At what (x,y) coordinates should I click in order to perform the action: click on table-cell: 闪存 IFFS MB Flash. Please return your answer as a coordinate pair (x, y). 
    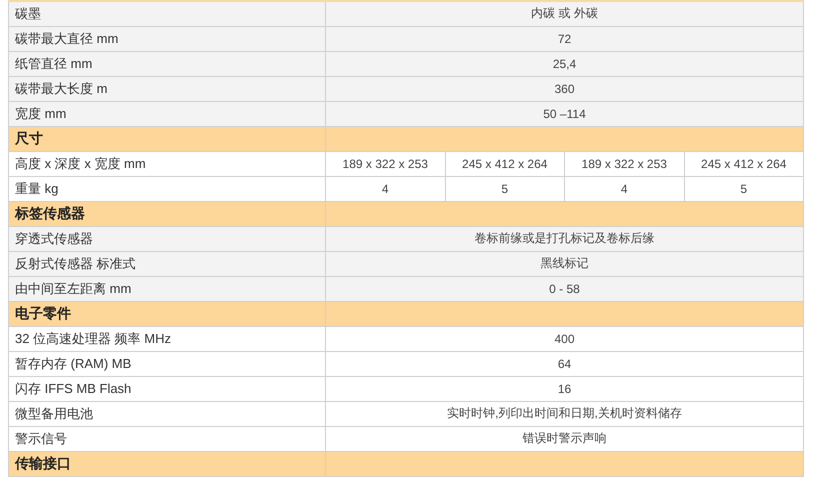
    Looking at the image, I should click on (167, 388).